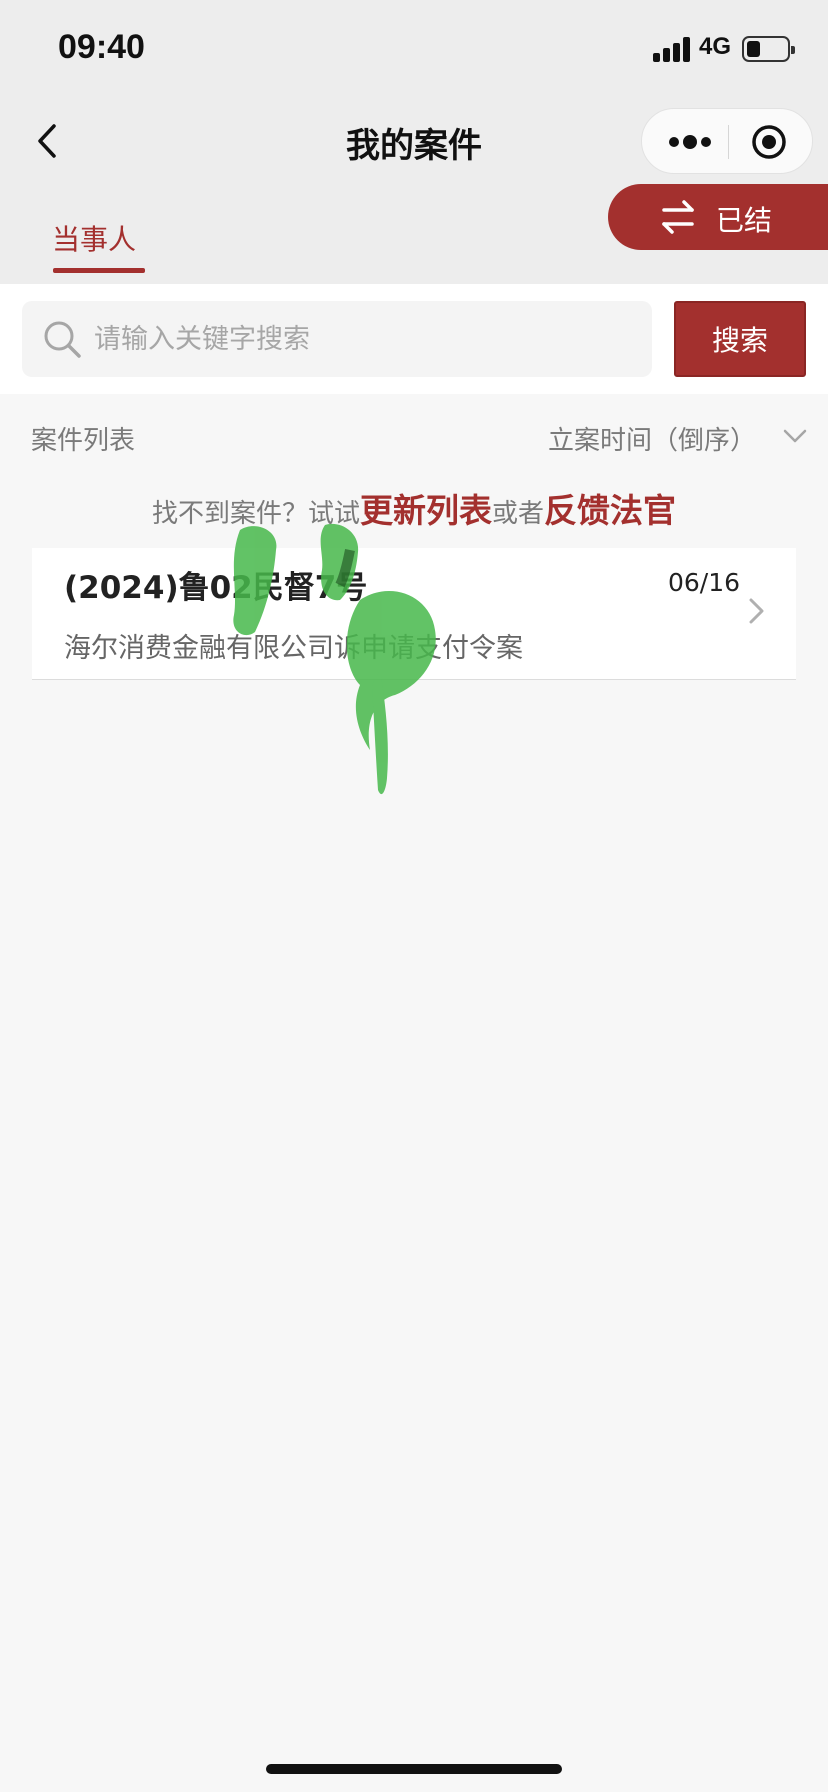 Image resolution: width=828 pixels, height=1792 pixels. What do you see at coordinates (652, 438) in the screenshot?
I see `sort-selector: 立案时间（倒序）` at bounding box center [652, 438].